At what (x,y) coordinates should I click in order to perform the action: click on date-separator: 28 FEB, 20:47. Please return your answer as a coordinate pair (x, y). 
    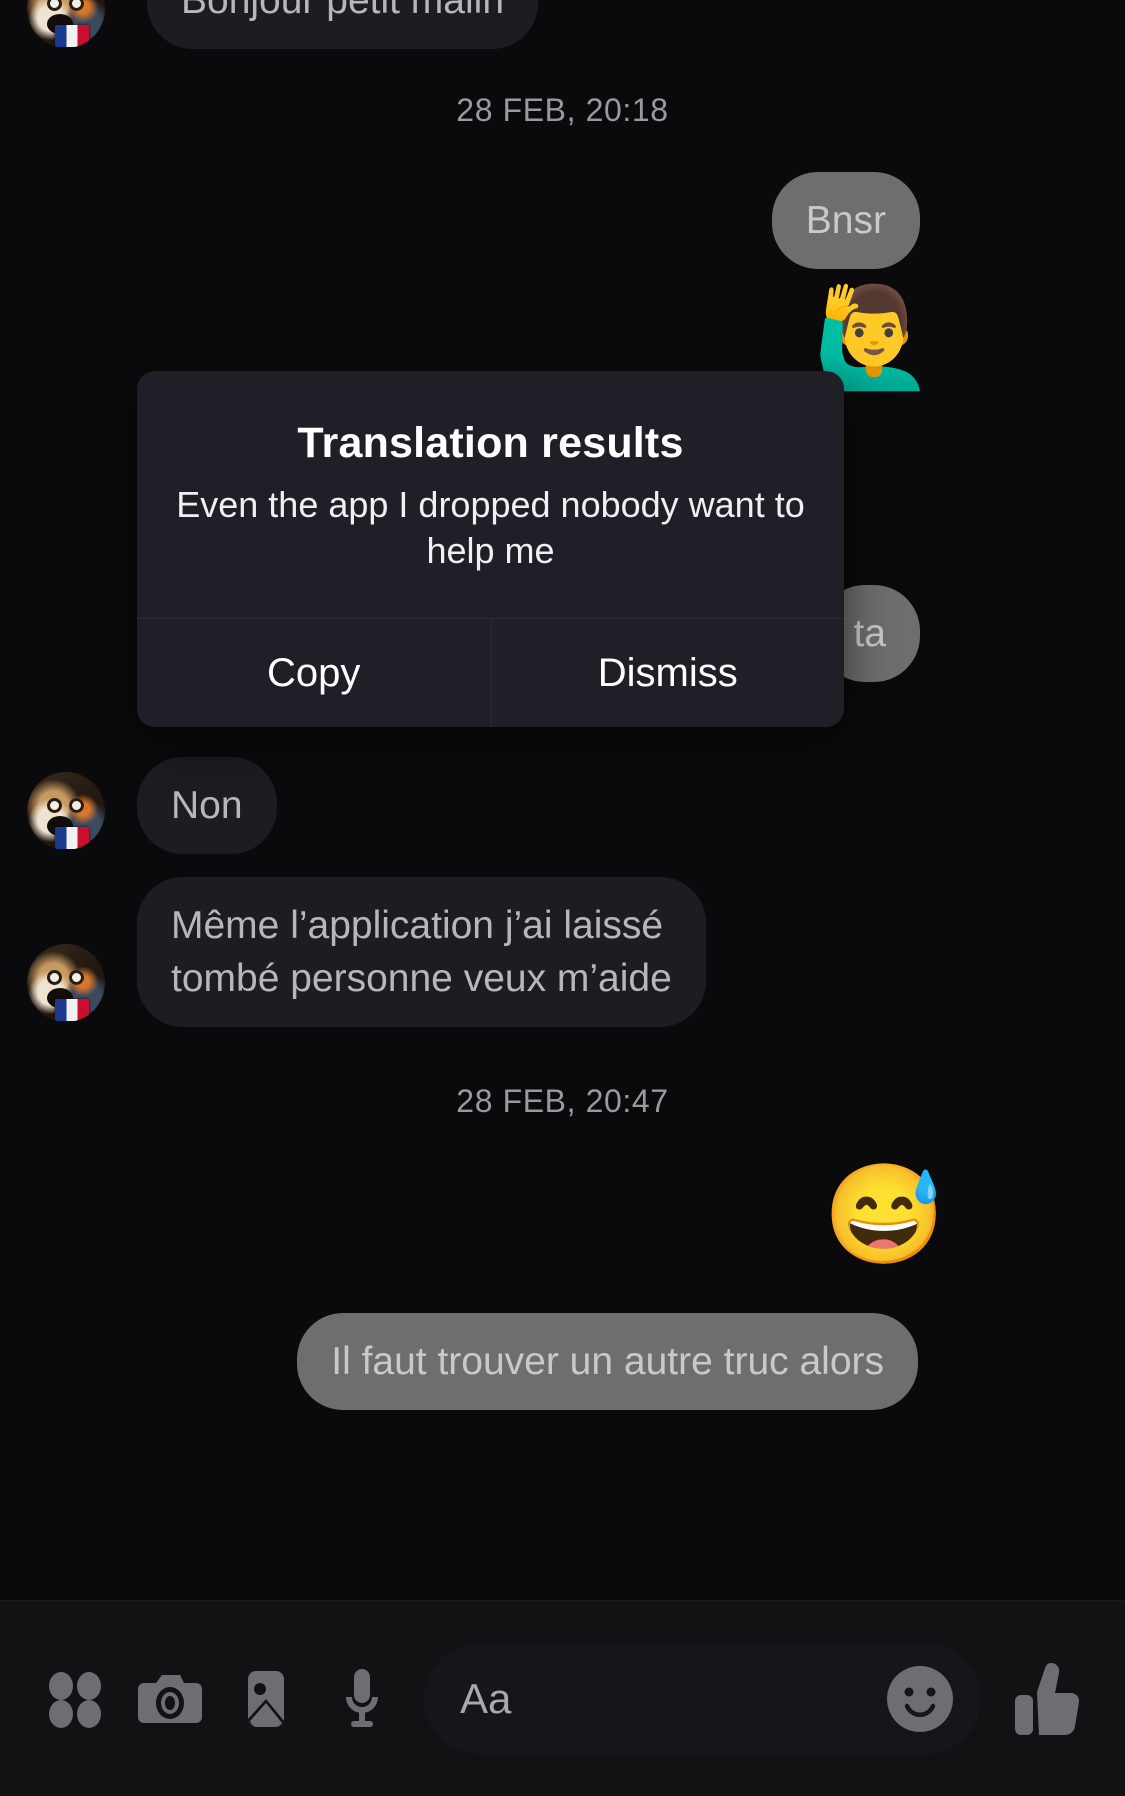
    Looking at the image, I should click on (562, 1101).